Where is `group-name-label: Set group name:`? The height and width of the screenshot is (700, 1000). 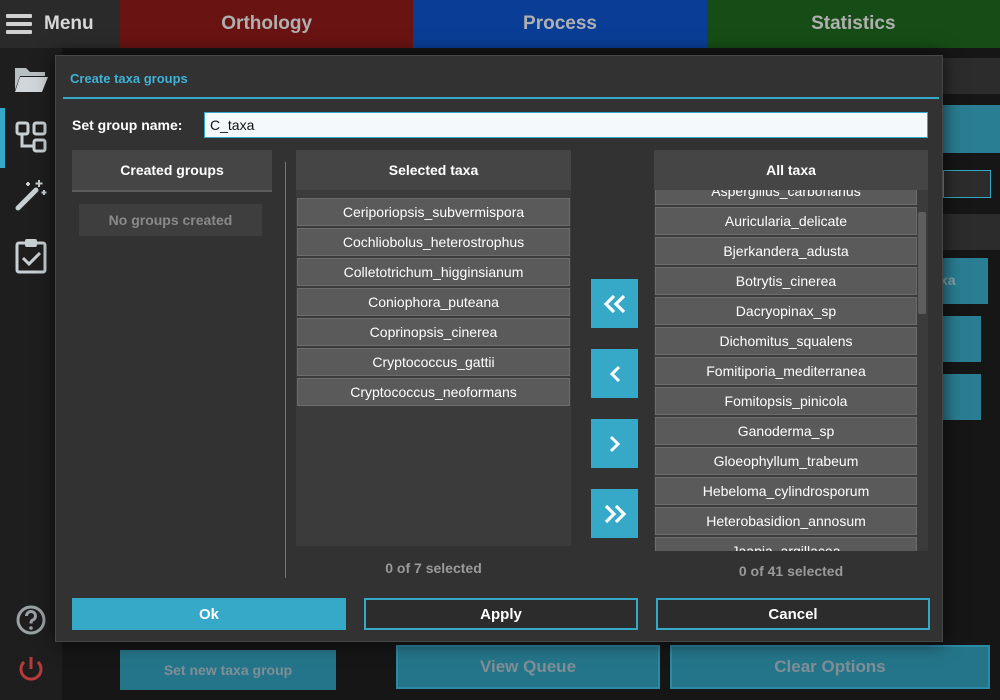 group-name-label: Set group name: is located at coordinates (127, 125).